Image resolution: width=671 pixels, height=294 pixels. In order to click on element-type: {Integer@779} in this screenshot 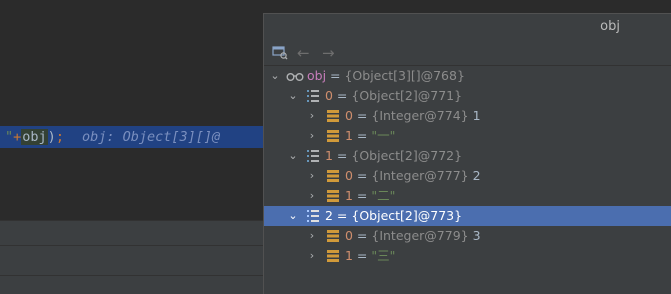, I will do `click(420, 235)`.